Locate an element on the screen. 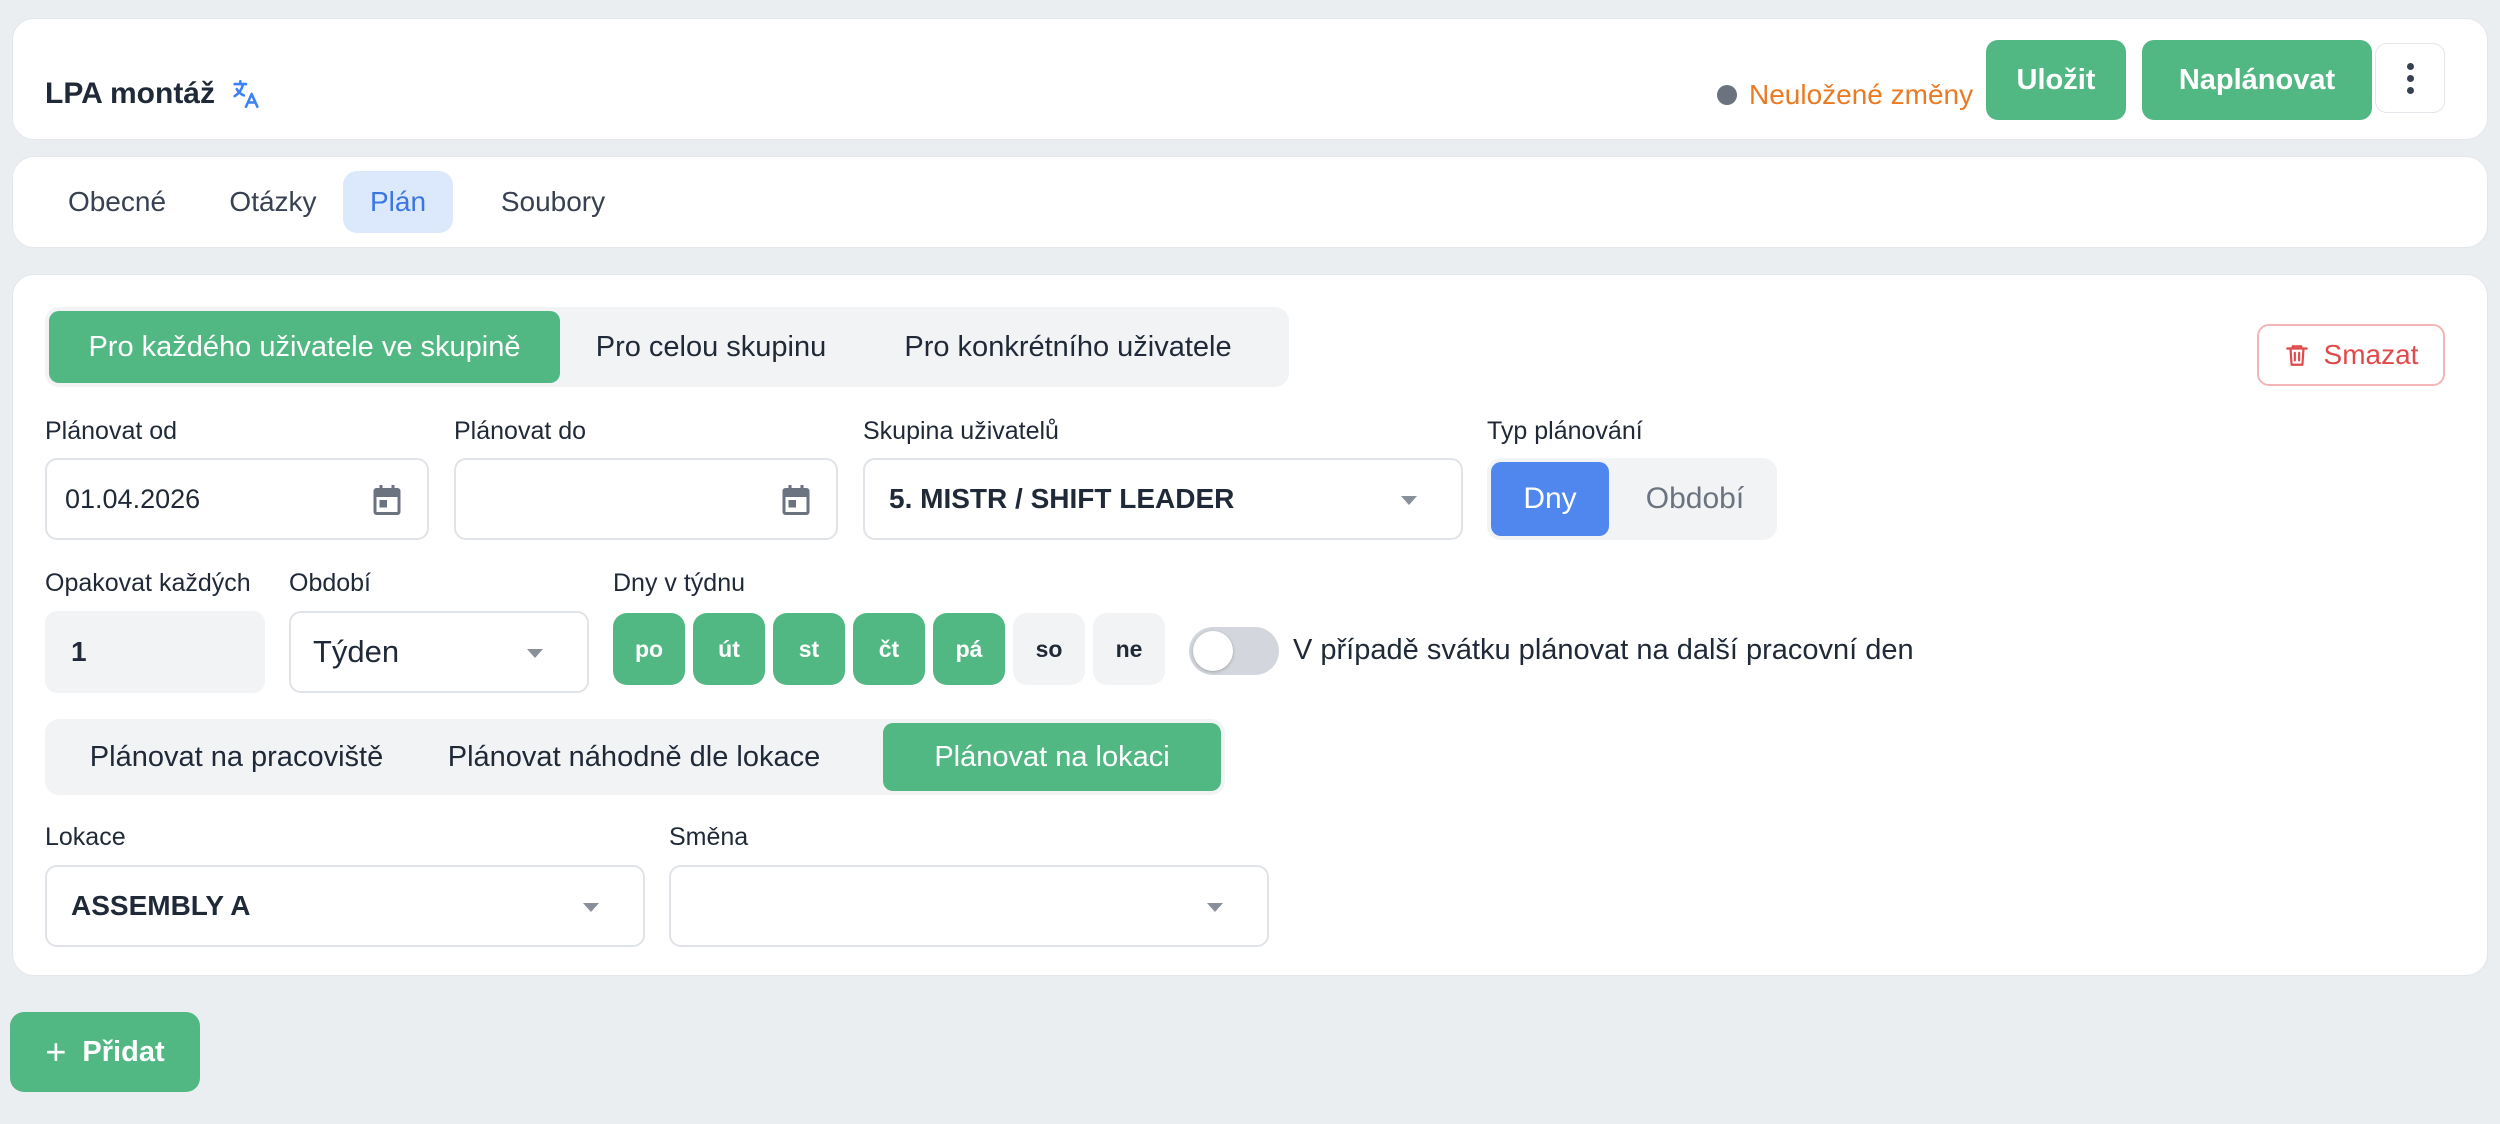 This screenshot has height=1124, width=2500. save-button: Uložit is located at coordinates (2056, 80).